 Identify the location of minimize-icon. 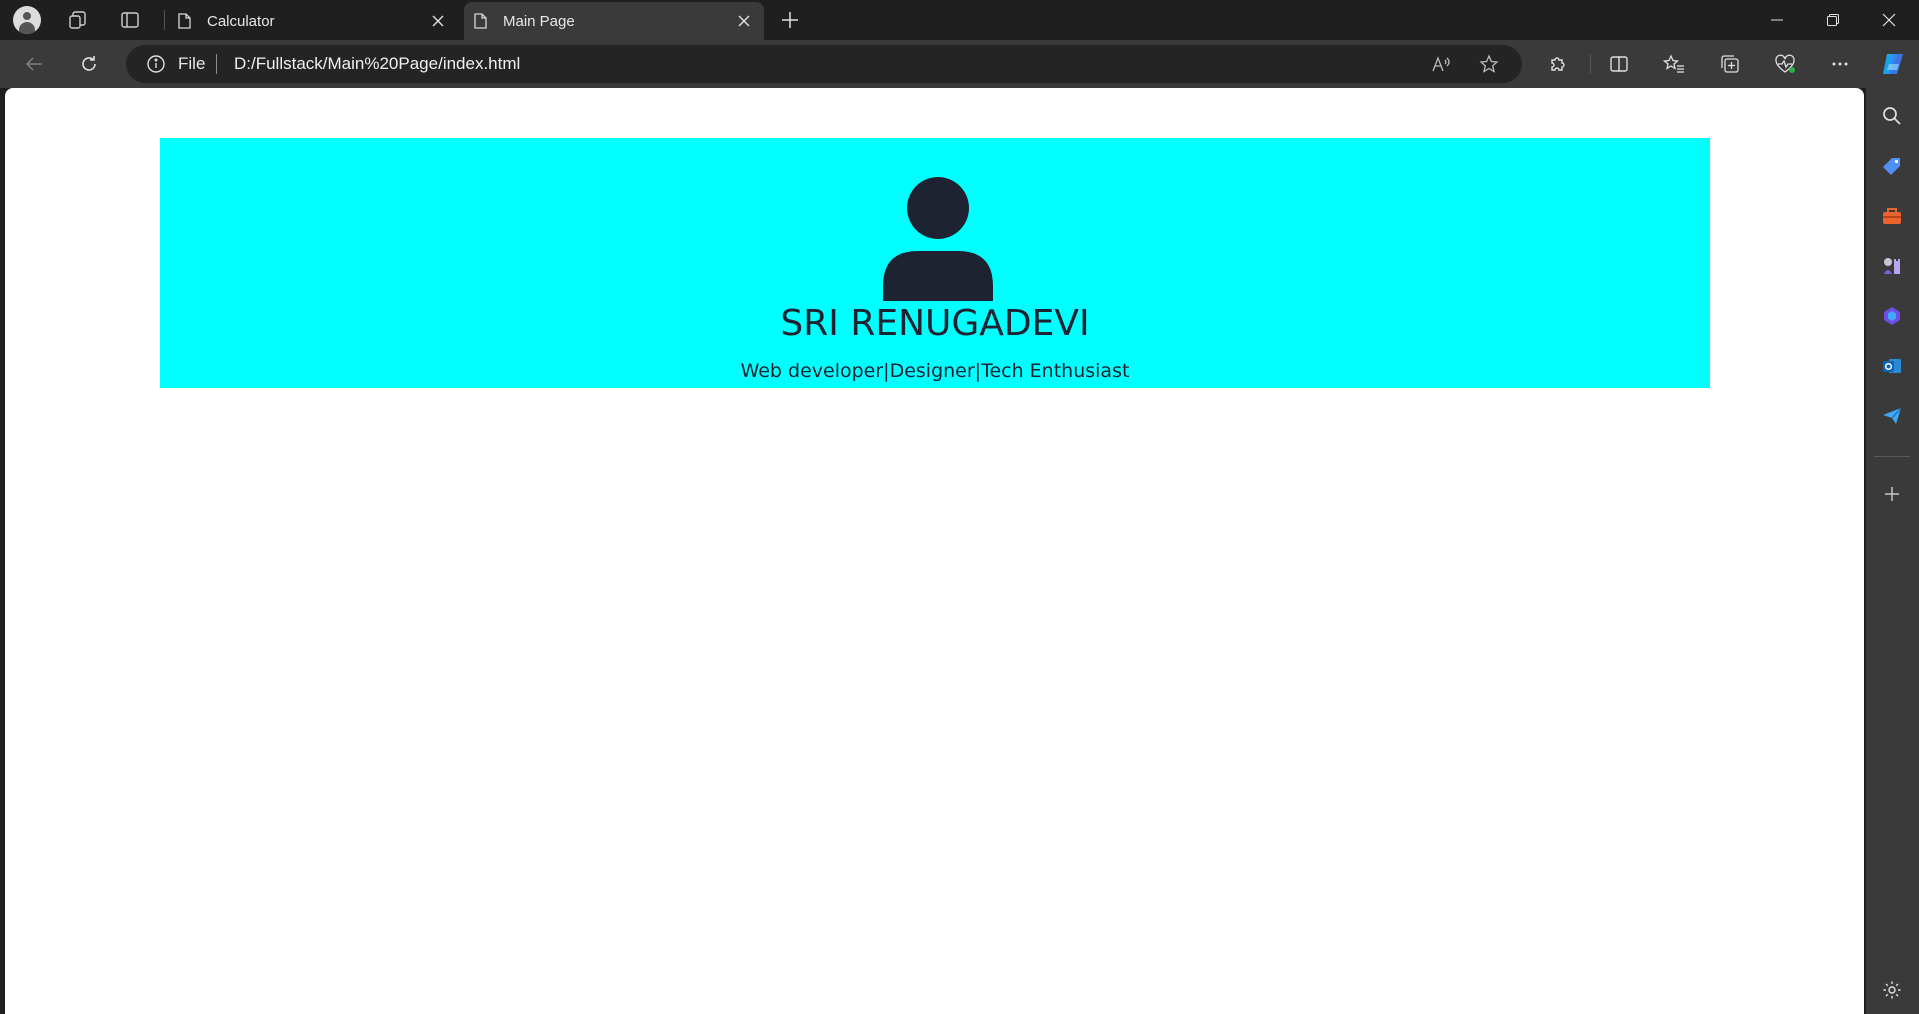
(1777, 20).